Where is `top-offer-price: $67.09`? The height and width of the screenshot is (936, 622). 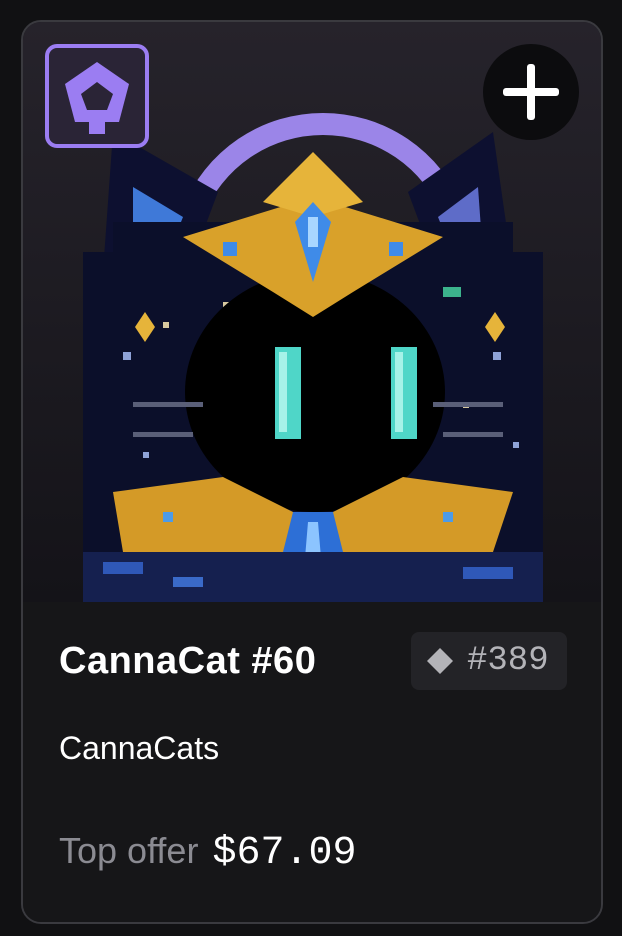 top-offer-price: $67.09 is located at coordinates (284, 853).